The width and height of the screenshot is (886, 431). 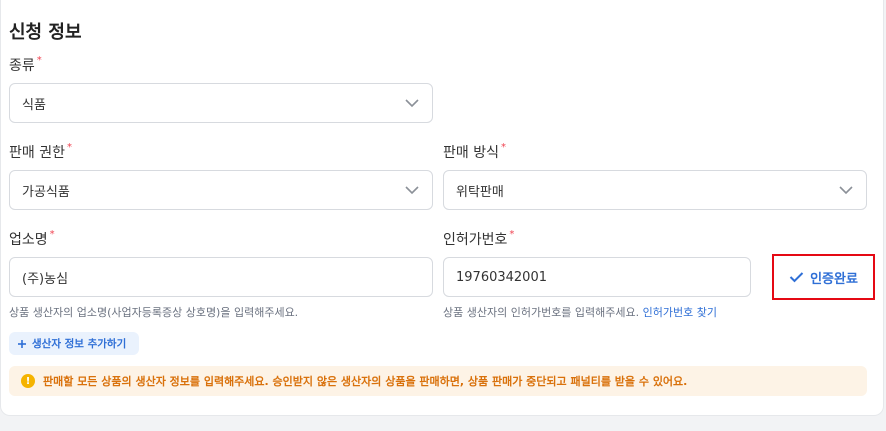 I want to click on check-icon, so click(x=796, y=277).